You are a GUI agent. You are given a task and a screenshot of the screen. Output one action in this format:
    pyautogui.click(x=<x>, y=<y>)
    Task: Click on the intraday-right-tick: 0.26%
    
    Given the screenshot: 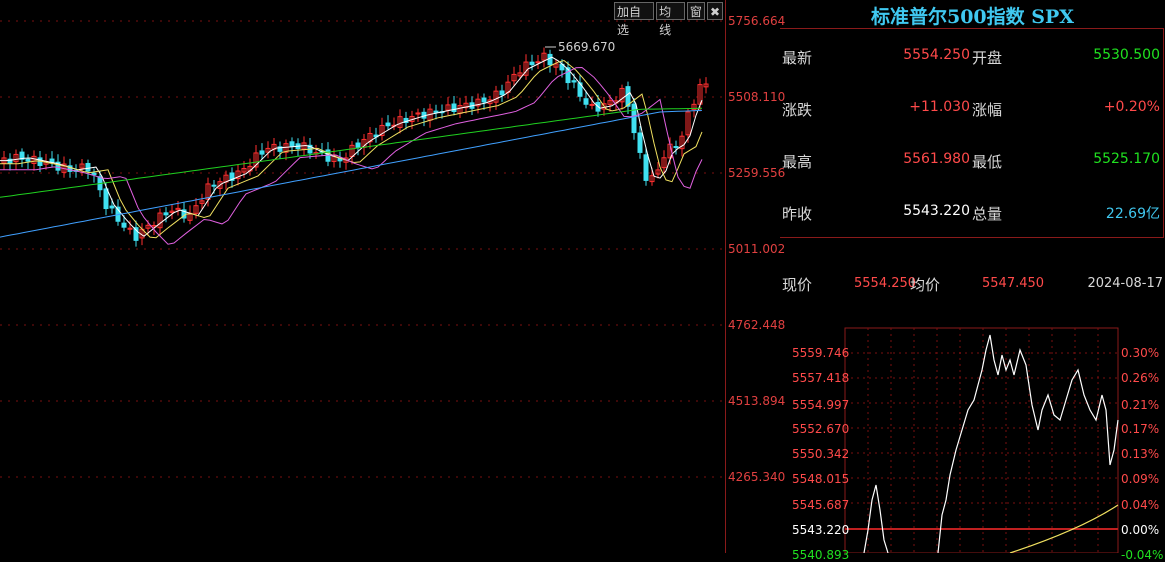 What is the action you would take?
    pyautogui.click(x=1140, y=378)
    